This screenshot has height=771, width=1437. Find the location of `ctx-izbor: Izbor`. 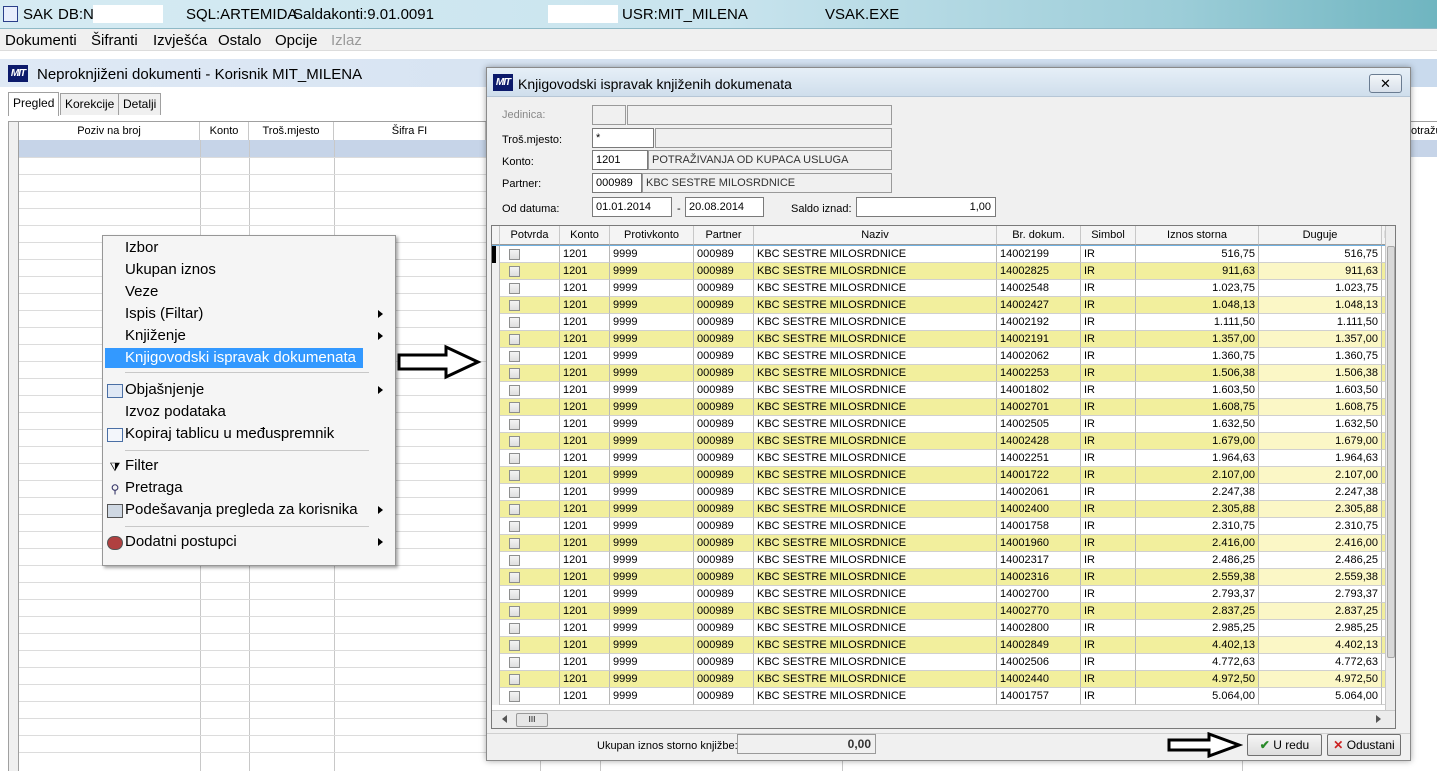

ctx-izbor: Izbor is located at coordinates (141, 248).